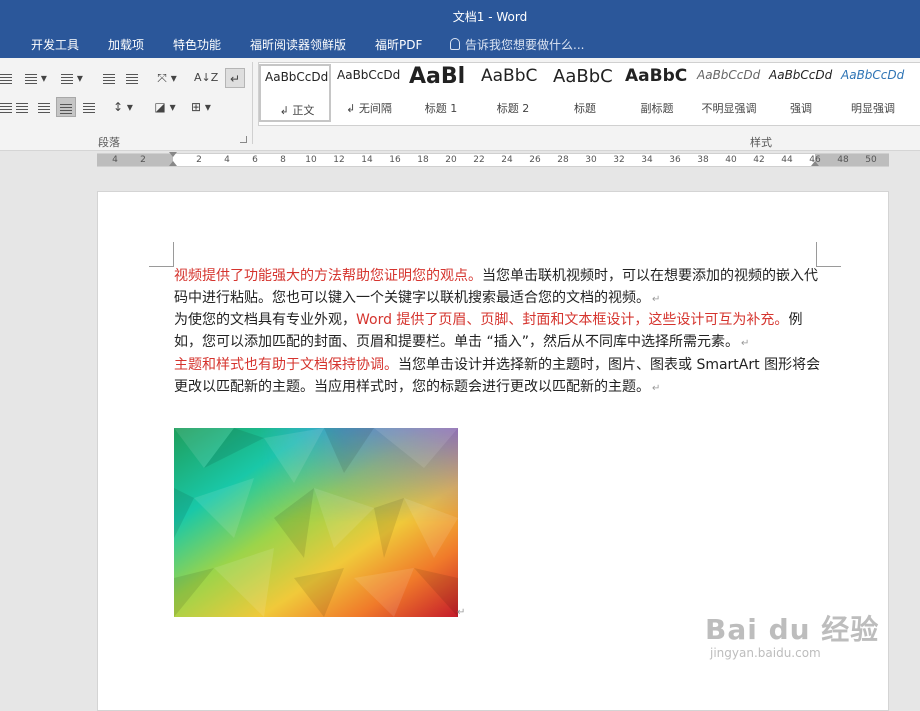  Describe the element at coordinates (563, 160) in the screenshot. I see `ruler-tick: 28` at that location.